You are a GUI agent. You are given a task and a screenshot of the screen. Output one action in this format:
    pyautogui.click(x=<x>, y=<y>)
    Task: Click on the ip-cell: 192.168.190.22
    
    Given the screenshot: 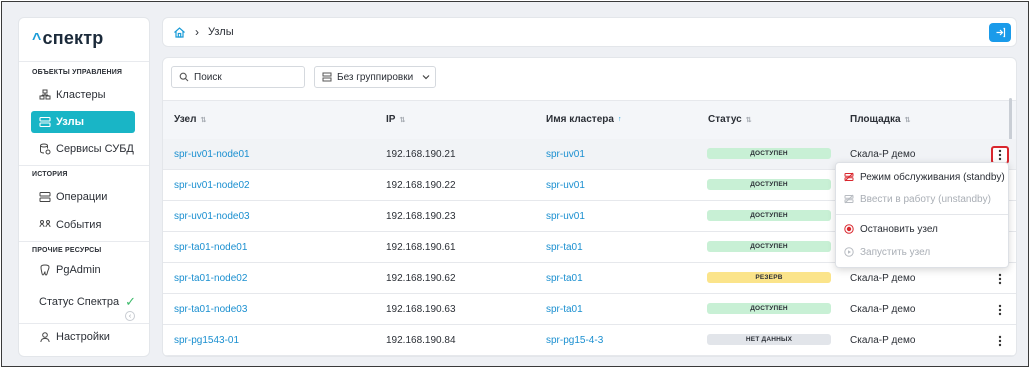 What is the action you would take?
    pyautogui.click(x=421, y=185)
    